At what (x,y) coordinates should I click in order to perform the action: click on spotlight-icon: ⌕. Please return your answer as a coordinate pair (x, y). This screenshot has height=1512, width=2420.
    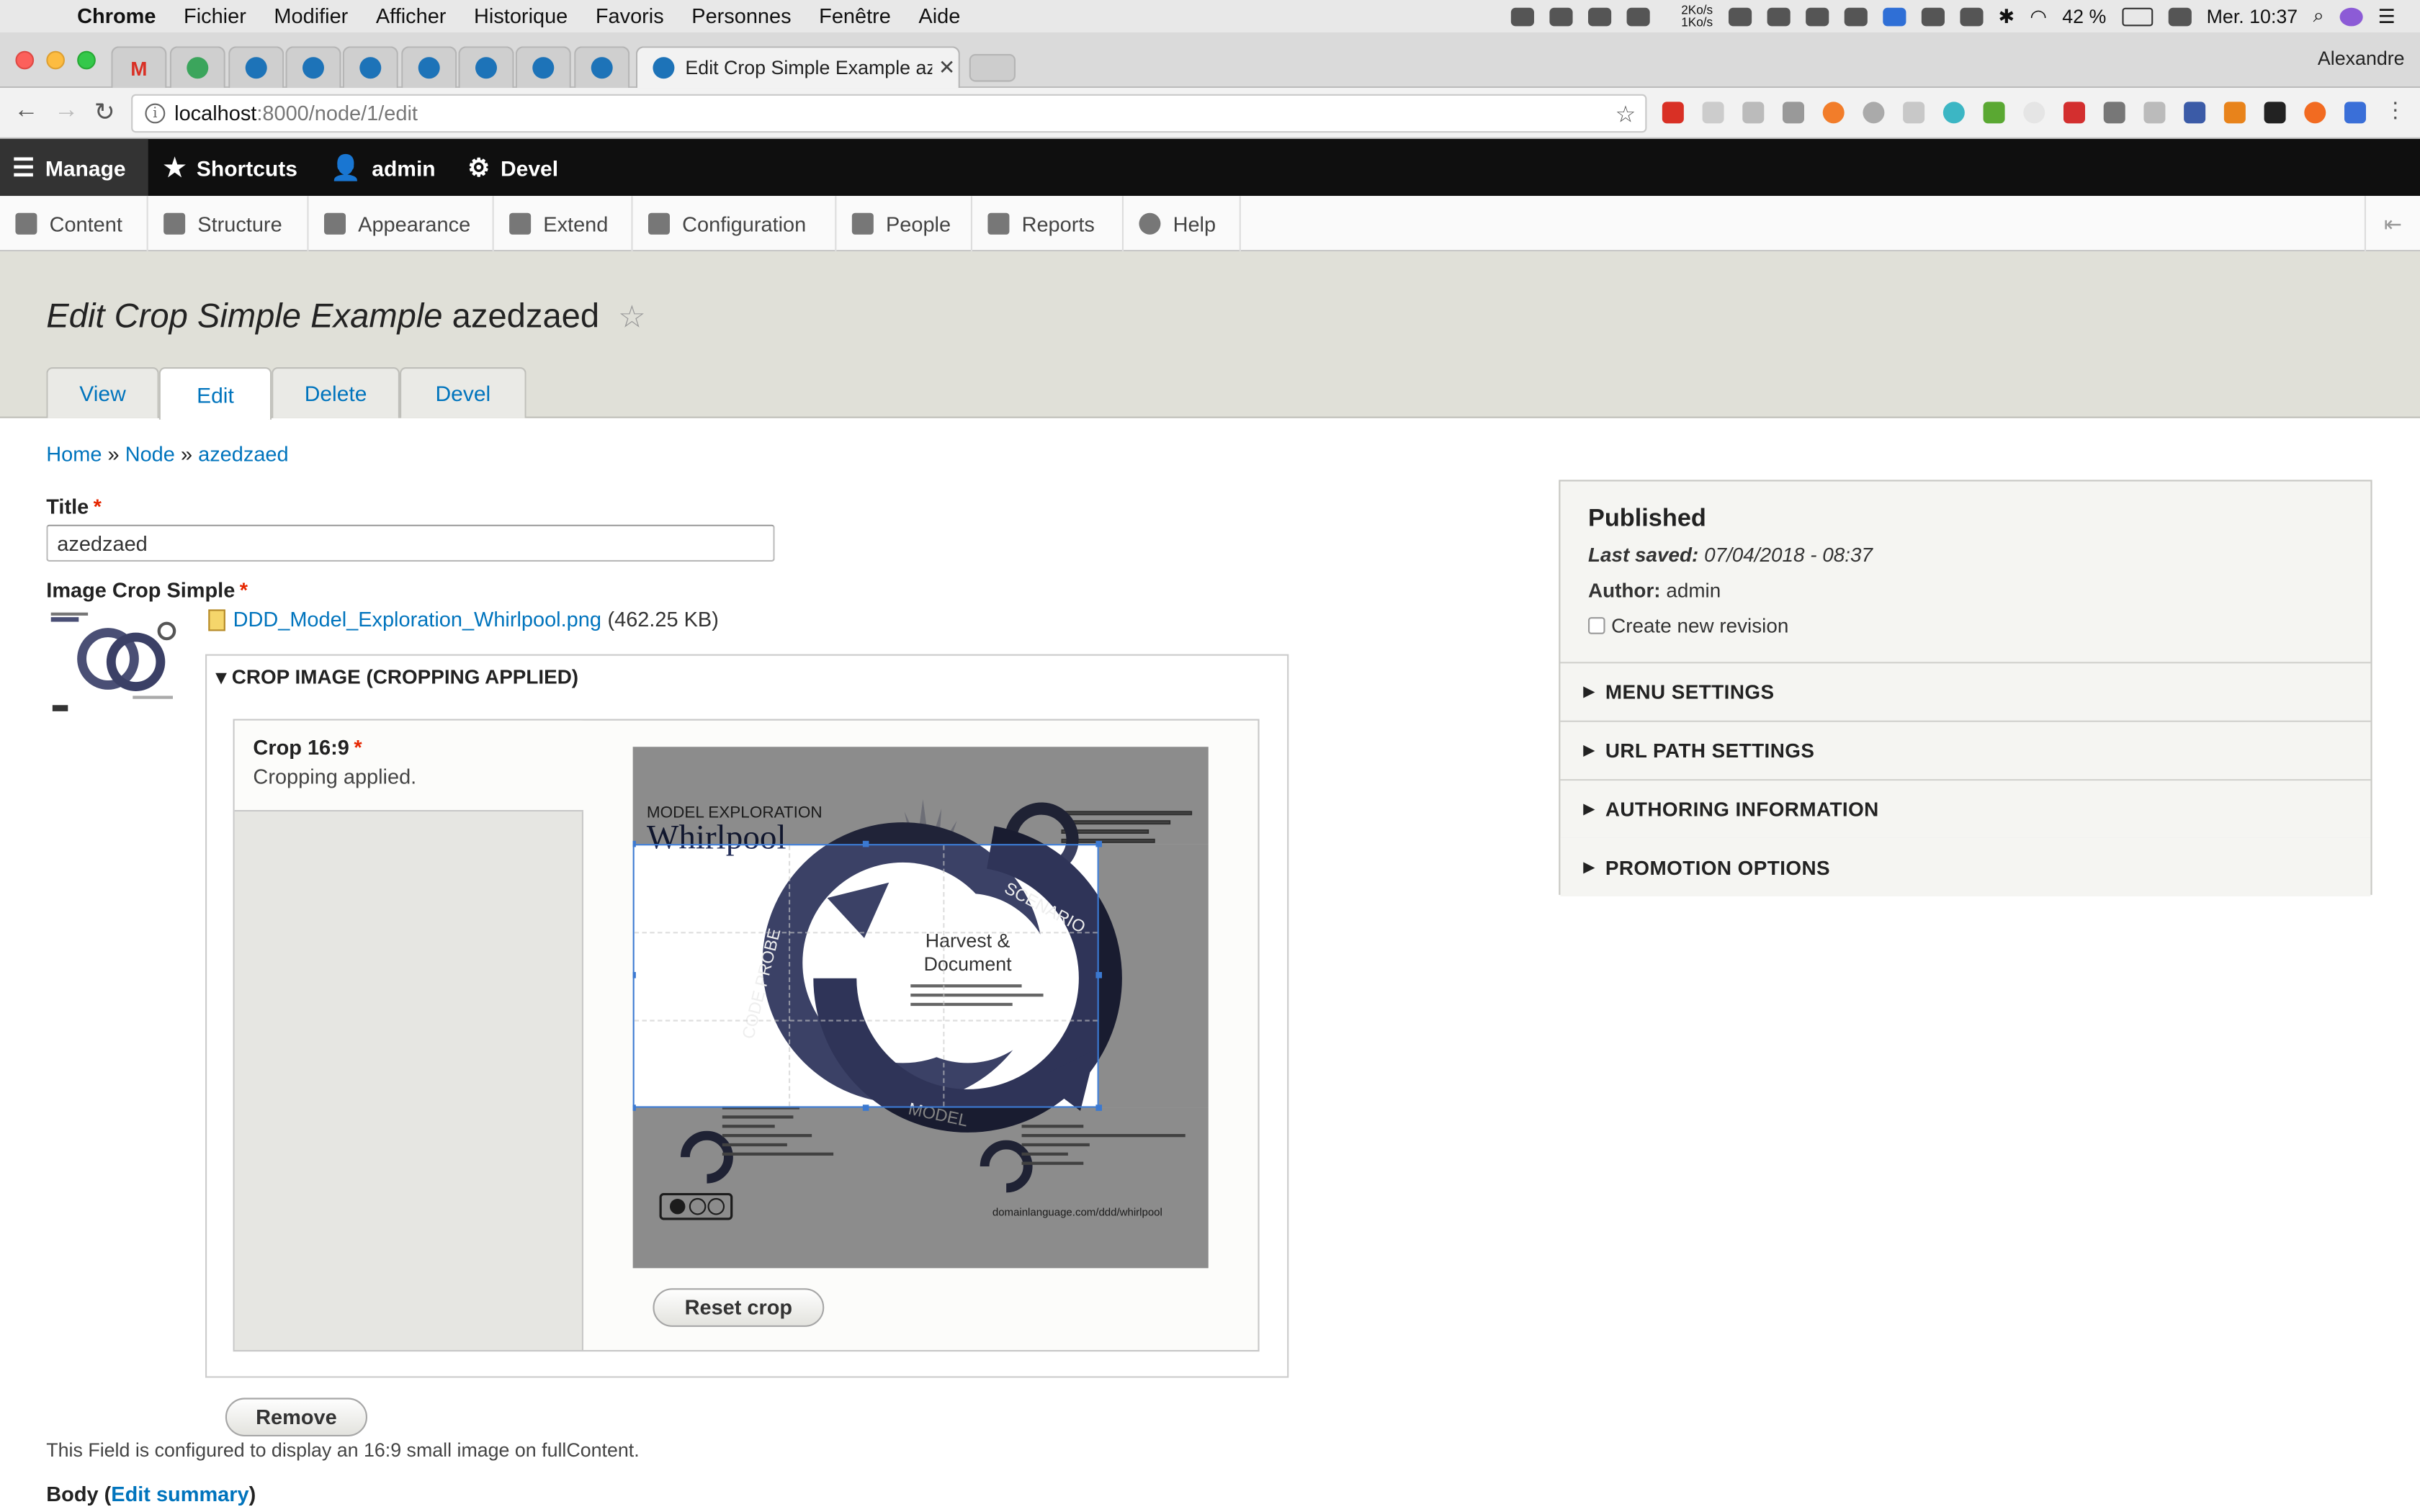
    Looking at the image, I should click on (2318, 15).